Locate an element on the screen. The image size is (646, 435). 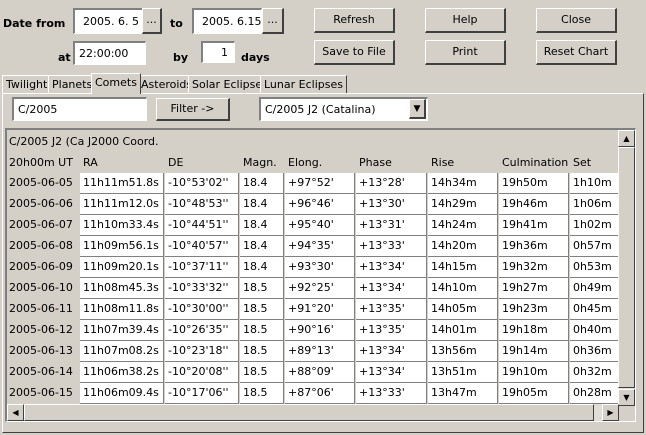
cell-rise: 14h24m is located at coordinates (463, 225).